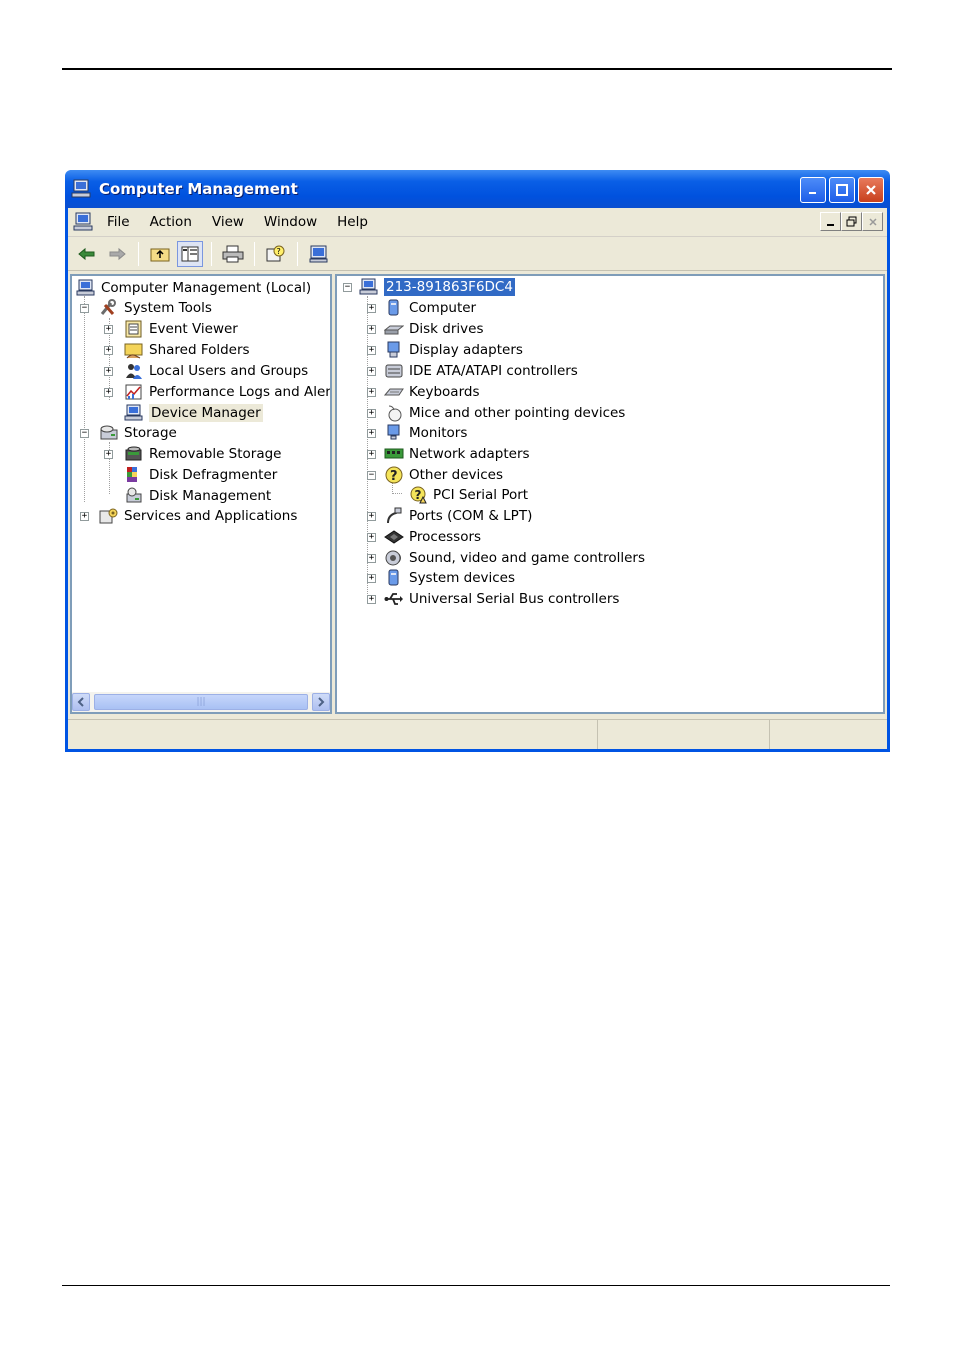 The height and width of the screenshot is (1352, 954). Describe the element at coordinates (456, 475) in the screenshot. I see `tree-item-label: Other devices` at that location.